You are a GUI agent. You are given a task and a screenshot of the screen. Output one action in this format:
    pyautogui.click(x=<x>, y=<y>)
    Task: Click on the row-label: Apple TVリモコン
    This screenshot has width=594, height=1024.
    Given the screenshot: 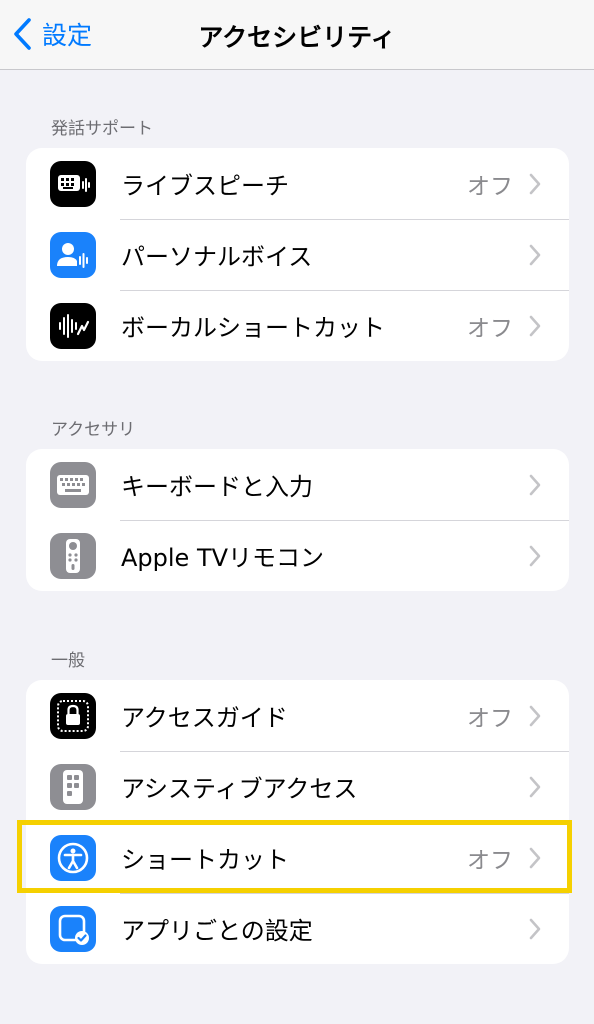 What is the action you would take?
    pyautogui.click(x=223, y=558)
    